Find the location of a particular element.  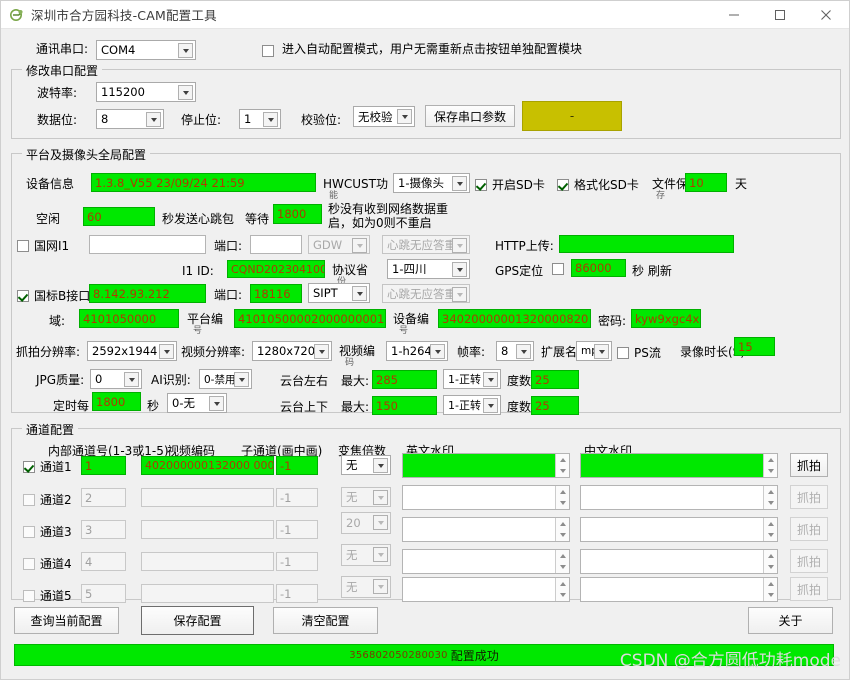

channel-3-sub-field: -1 is located at coordinates (297, 529).